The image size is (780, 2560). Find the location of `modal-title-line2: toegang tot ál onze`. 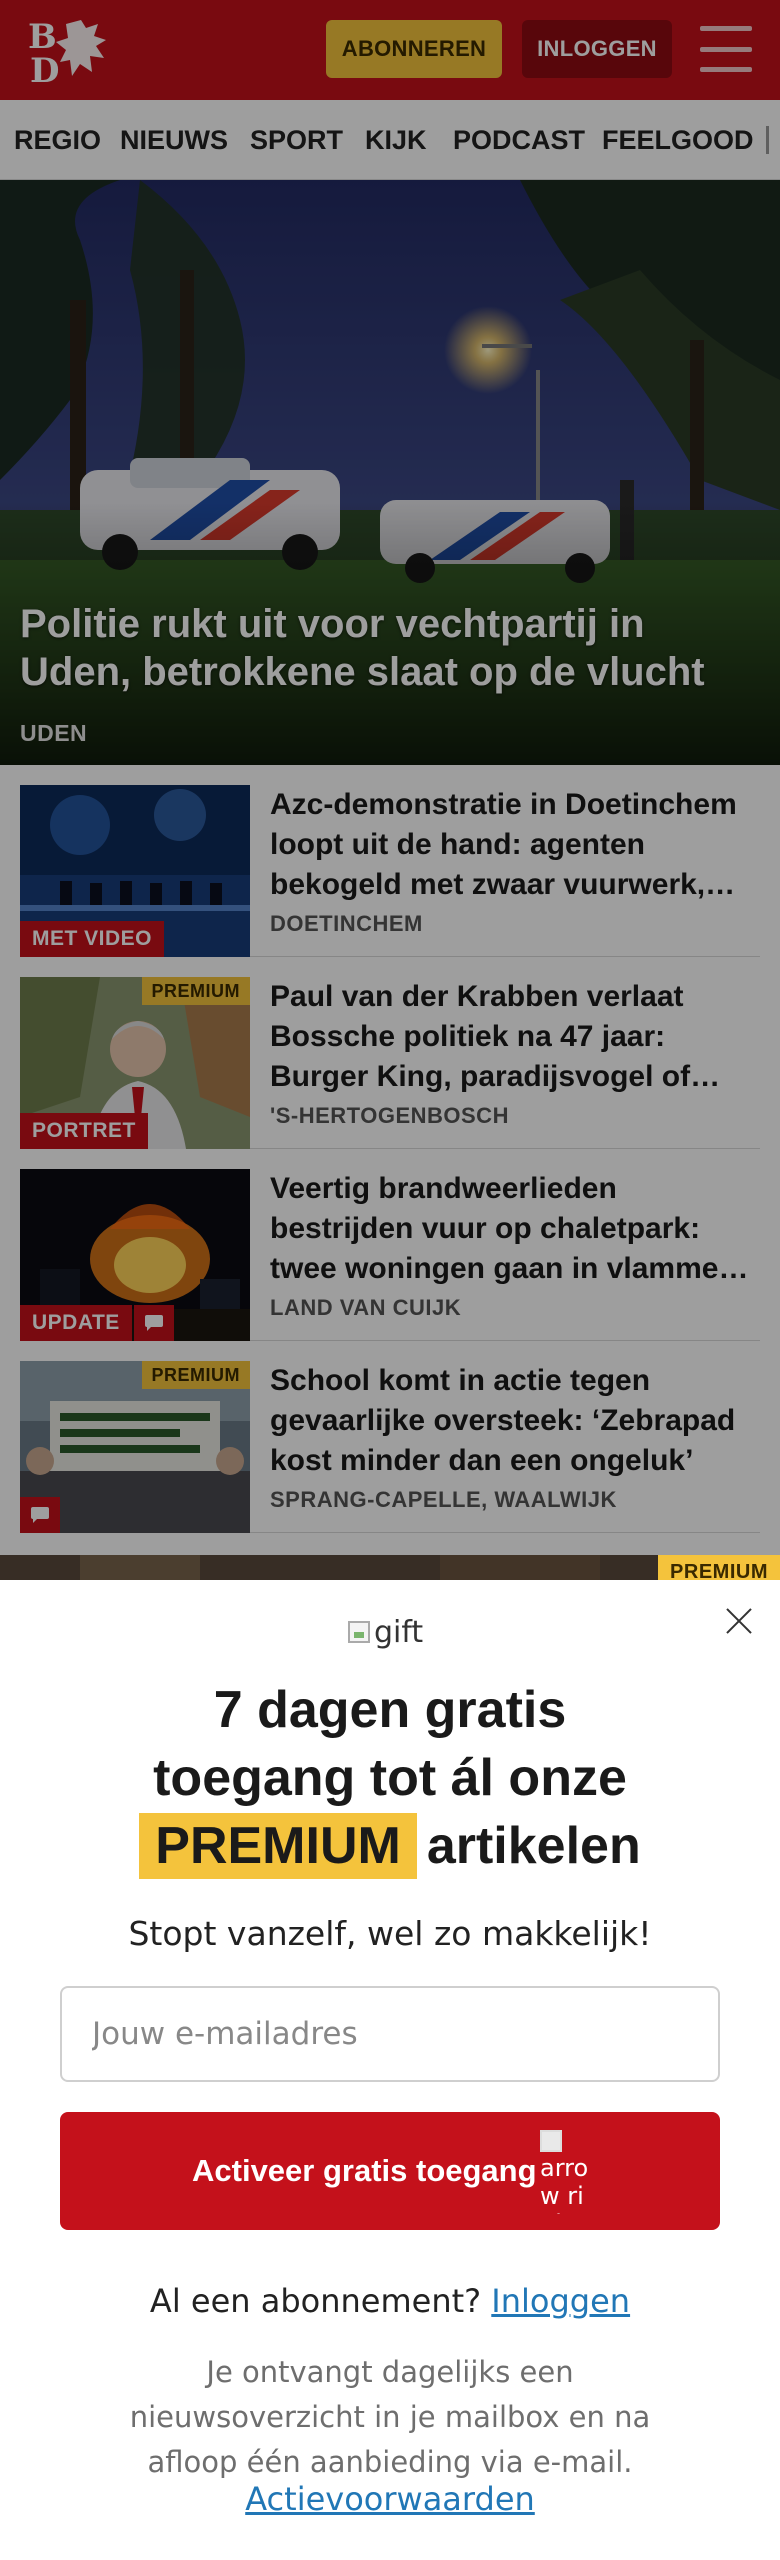

modal-title-line2: toegang tot ál onze is located at coordinates (390, 1778).